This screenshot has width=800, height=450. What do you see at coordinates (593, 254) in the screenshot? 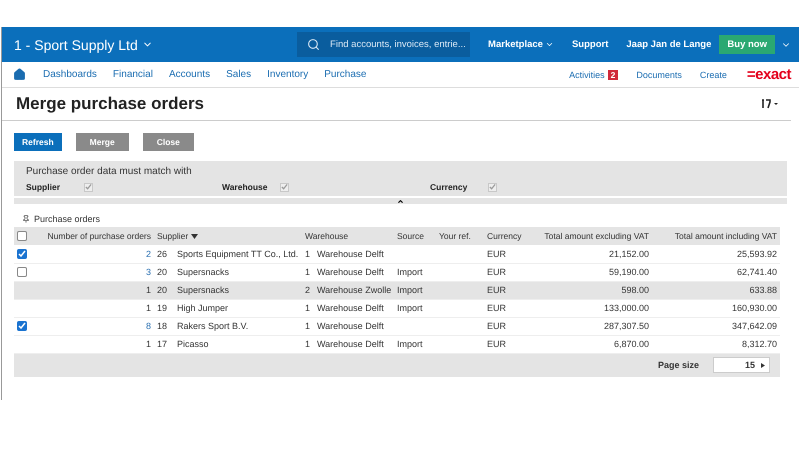
I see `table-cell: 21,152.00` at bounding box center [593, 254].